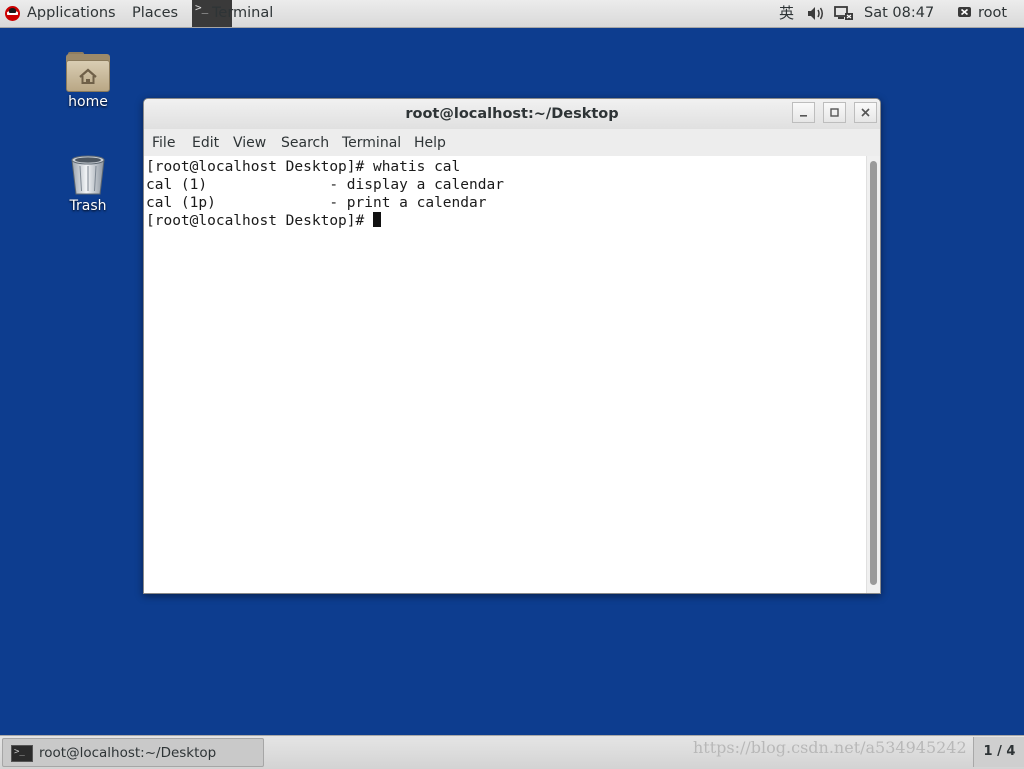 This screenshot has height=769, width=1024. What do you see at coordinates (12, 13) in the screenshot?
I see `redhat-logo-icon` at bounding box center [12, 13].